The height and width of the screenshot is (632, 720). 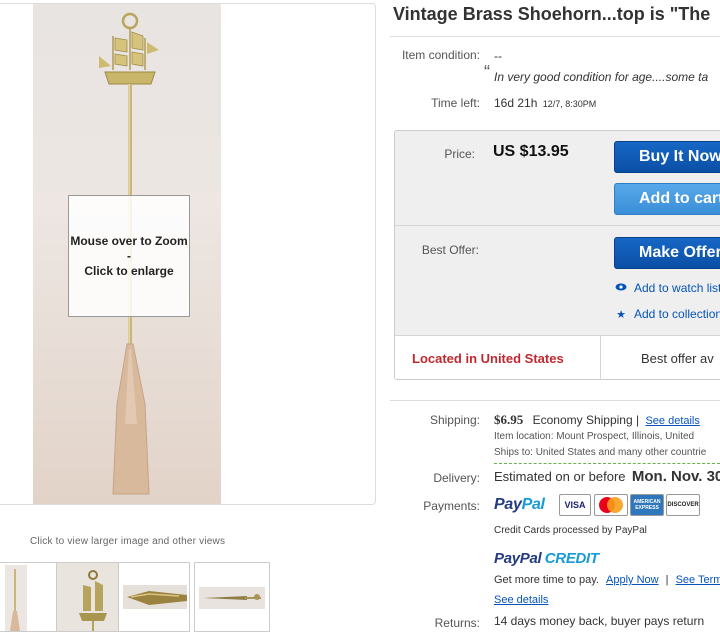 I want to click on visa-card-icon: VISA, so click(x=575, y=505).